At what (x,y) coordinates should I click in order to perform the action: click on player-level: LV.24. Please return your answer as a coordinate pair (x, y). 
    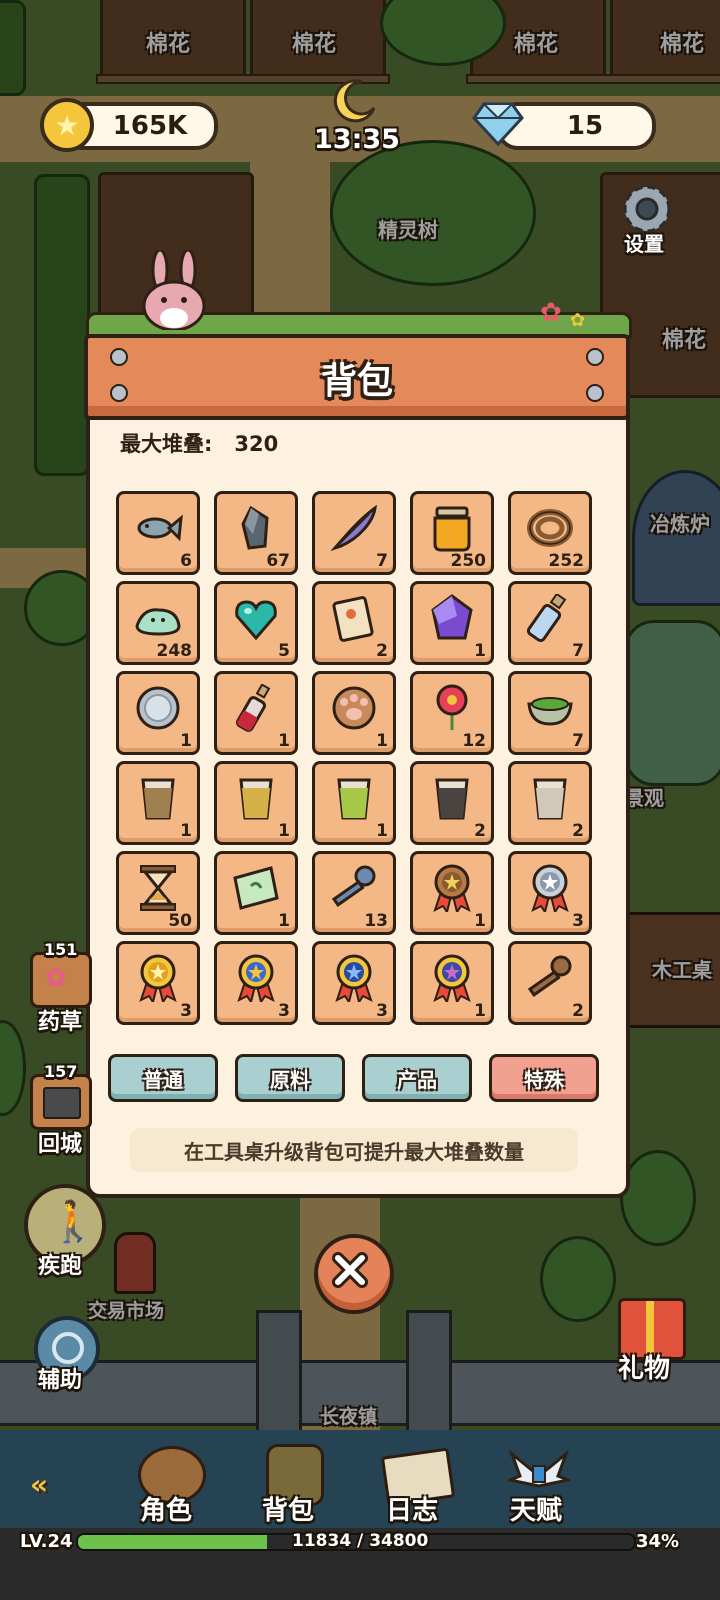
    Looking at the image, I should click on (46, 1541).